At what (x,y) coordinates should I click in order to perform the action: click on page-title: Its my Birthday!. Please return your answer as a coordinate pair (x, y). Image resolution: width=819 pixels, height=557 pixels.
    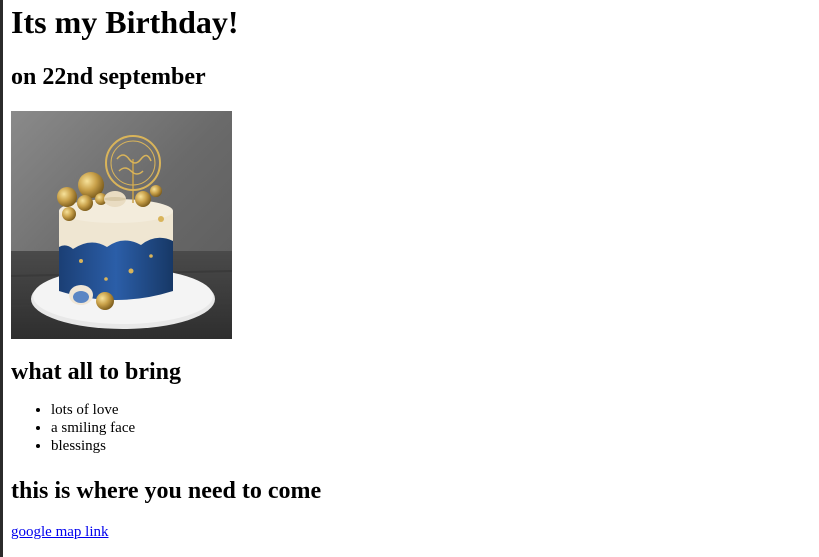
    Looking at the image, I should click on (125, 22).